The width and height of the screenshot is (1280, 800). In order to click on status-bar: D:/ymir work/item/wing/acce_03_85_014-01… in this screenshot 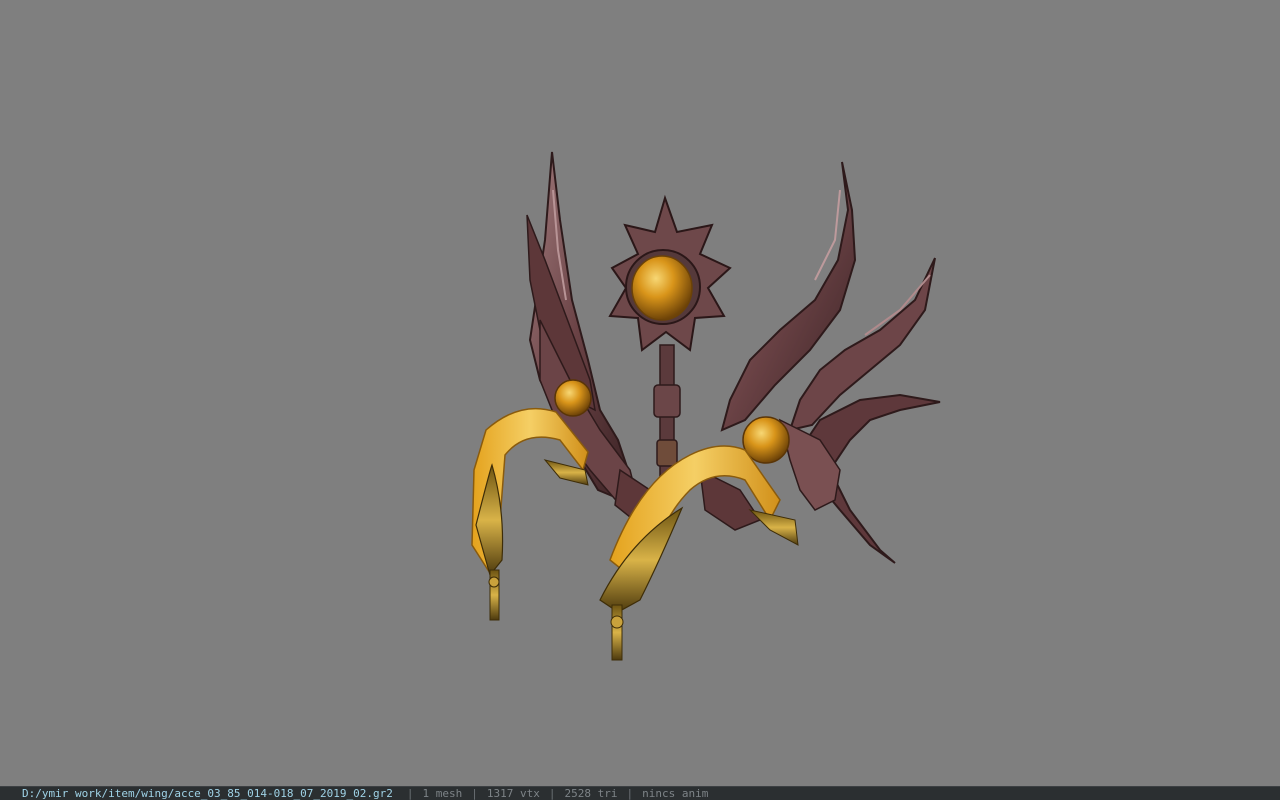, I will do `click(640, 793)`.